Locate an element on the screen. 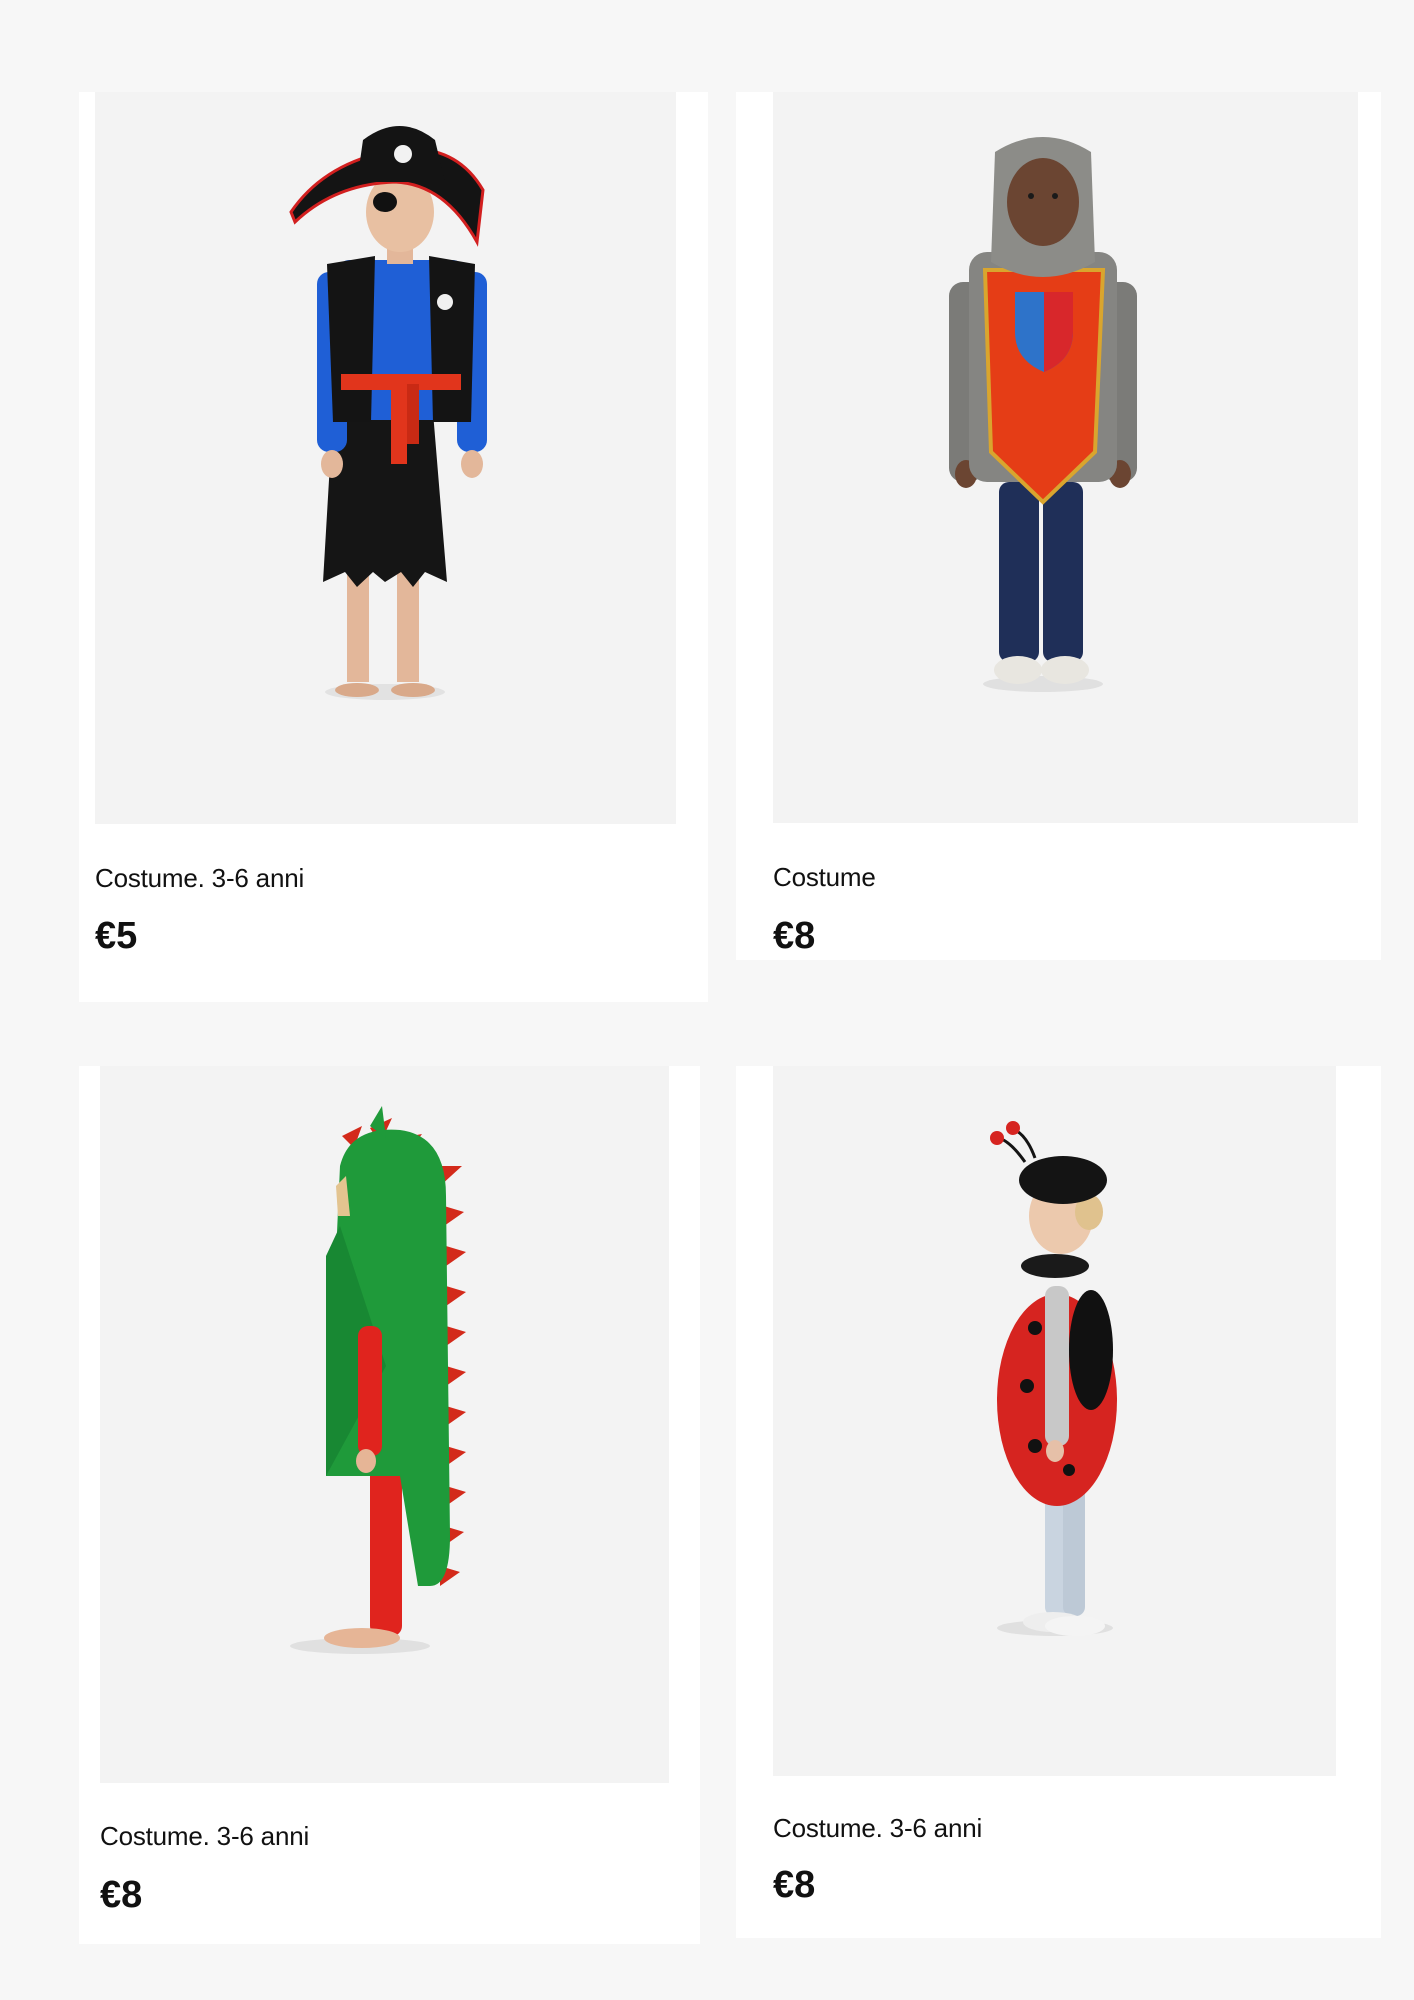  ladybug-costume-illustration is located at coordinates (1053, 1378).